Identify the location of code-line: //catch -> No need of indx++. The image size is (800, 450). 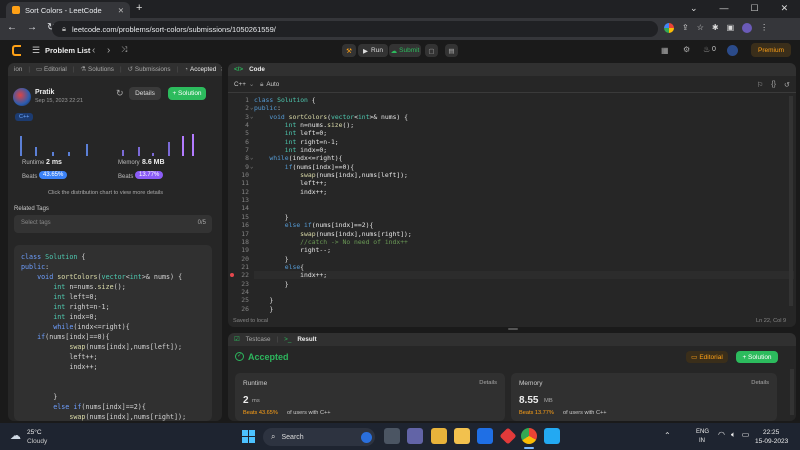
(519, 242).